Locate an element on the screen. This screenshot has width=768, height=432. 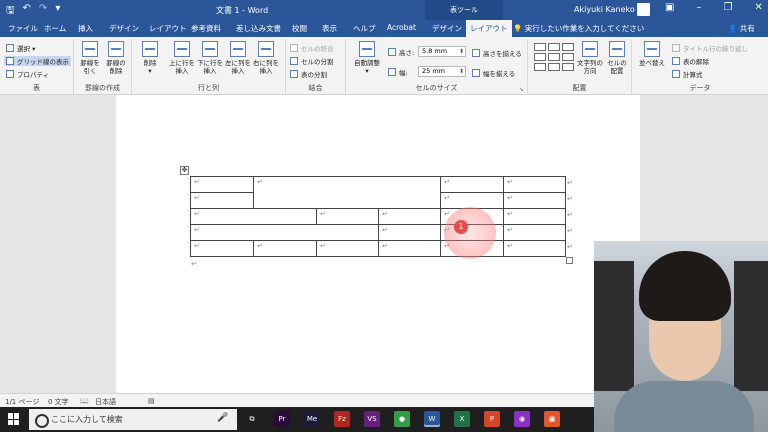
group-label-alignment: 配置 is located at coordinates (579, 88).